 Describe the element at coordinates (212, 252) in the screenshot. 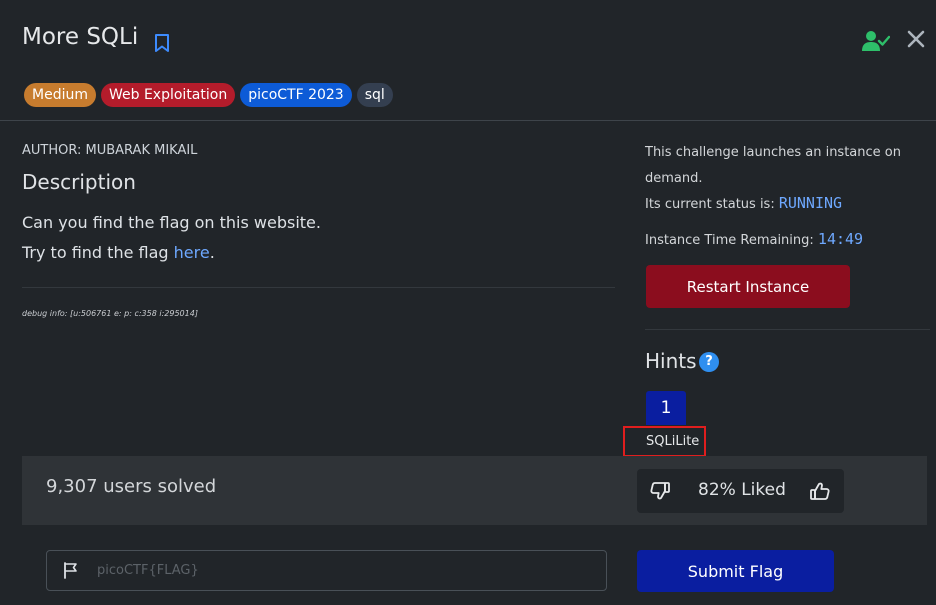

I see `description-suffix: .` at that location.